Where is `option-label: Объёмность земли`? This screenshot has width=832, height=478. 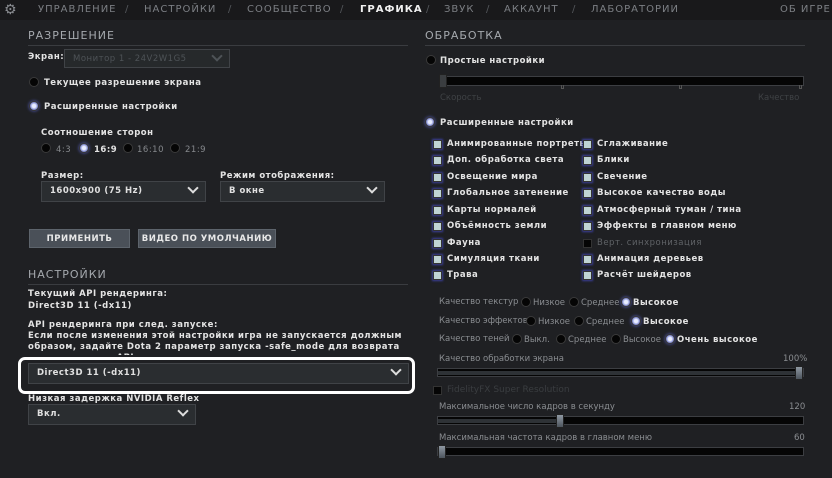 option-label: Объёмность земли is located at coordinates (497, 226).